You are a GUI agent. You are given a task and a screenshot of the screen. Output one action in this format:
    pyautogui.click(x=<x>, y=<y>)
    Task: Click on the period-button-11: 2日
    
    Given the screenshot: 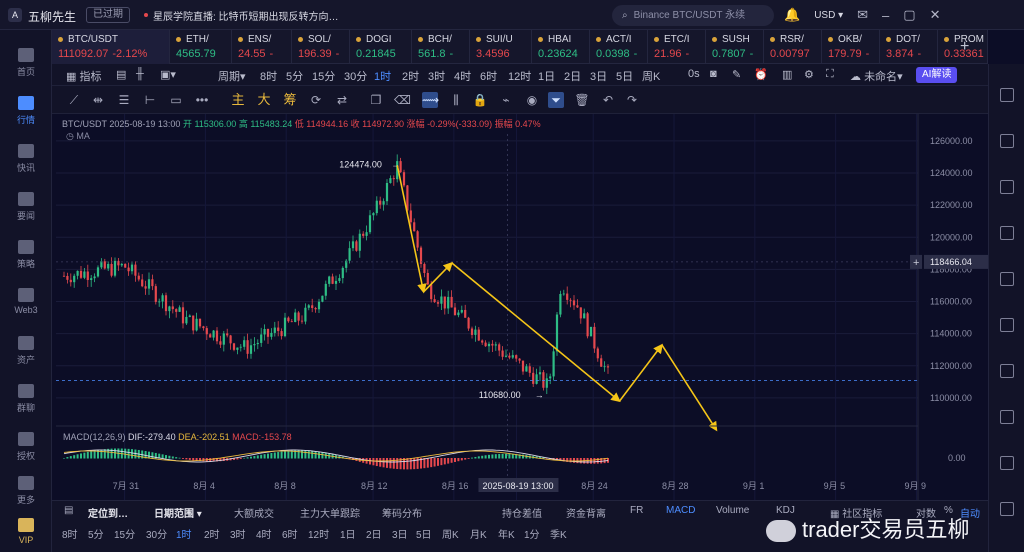 What is the action you would take?
    pyautogui.click(x=572, y=76)
    